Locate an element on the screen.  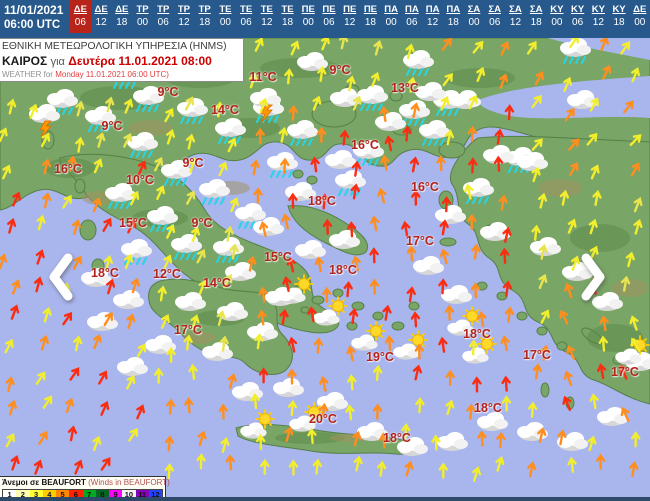
timeline-step-ΤΕ-12: ΤΕ 12 is located at coordinates (266, 16).